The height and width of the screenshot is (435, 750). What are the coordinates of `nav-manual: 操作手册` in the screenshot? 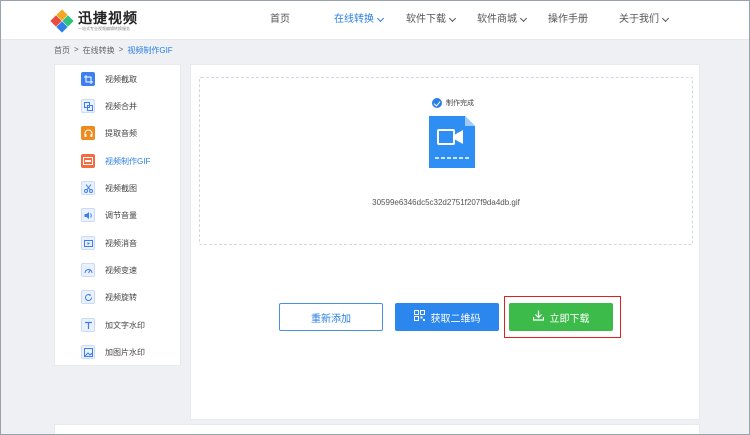 It's located at (583, 20).